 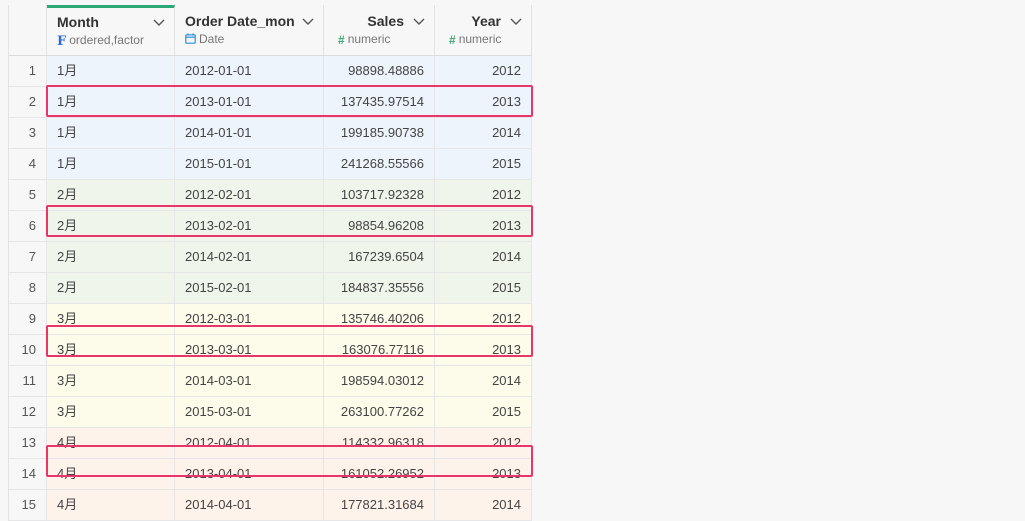 What do you see at coordinates (249, 474) in the screenshot?
I see `cell-order-date: 2013-04-01` at bounding box center [249, 474].